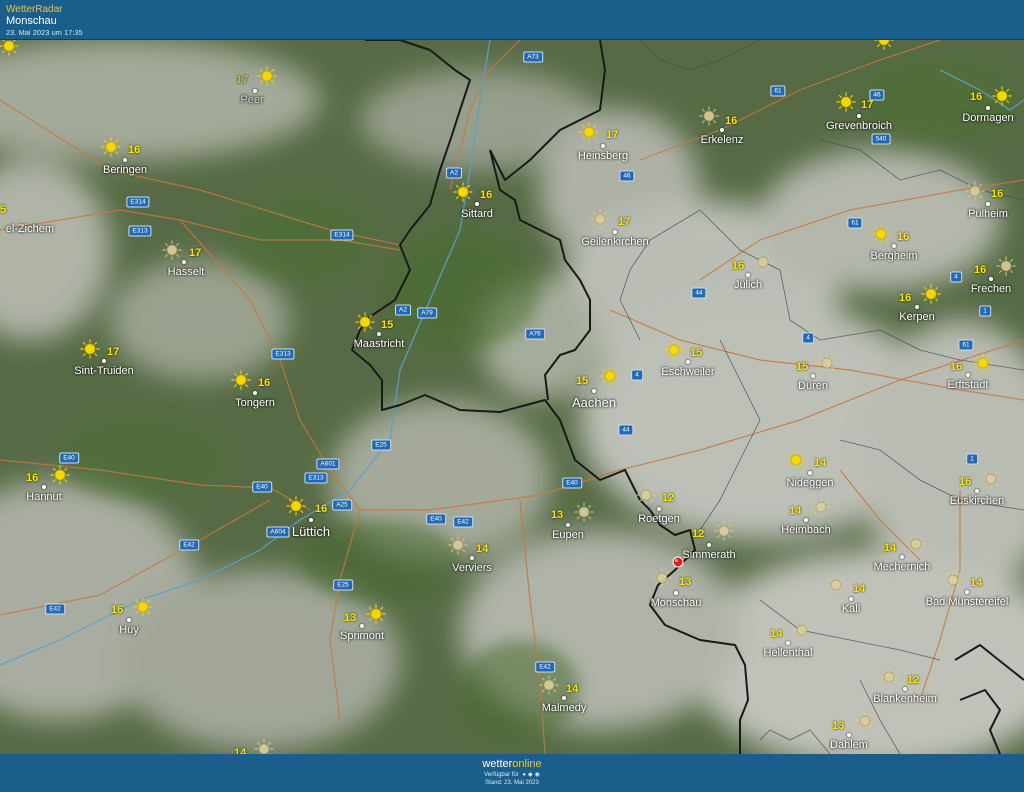 The image size is (1024, 792). Describe the element at coordinates (788, 653) in the screenshot. I see `city-label: Hellenthal` at that location.